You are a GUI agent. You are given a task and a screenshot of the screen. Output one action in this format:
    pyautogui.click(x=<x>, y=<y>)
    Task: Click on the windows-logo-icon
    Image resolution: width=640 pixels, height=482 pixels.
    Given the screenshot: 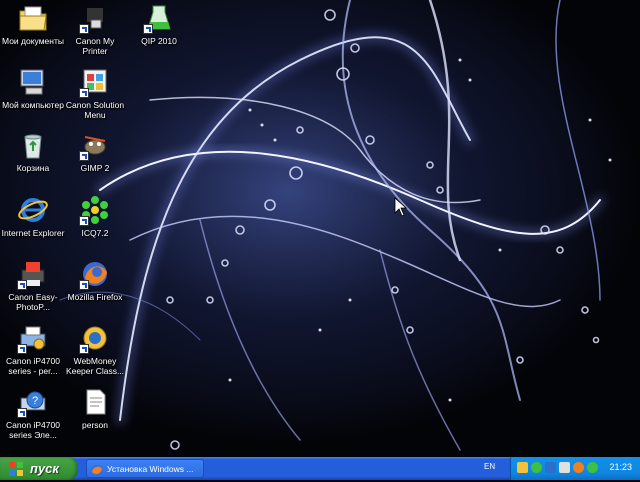 What is the action you would take?
    pyautogui.click(x=16, y=469)
    